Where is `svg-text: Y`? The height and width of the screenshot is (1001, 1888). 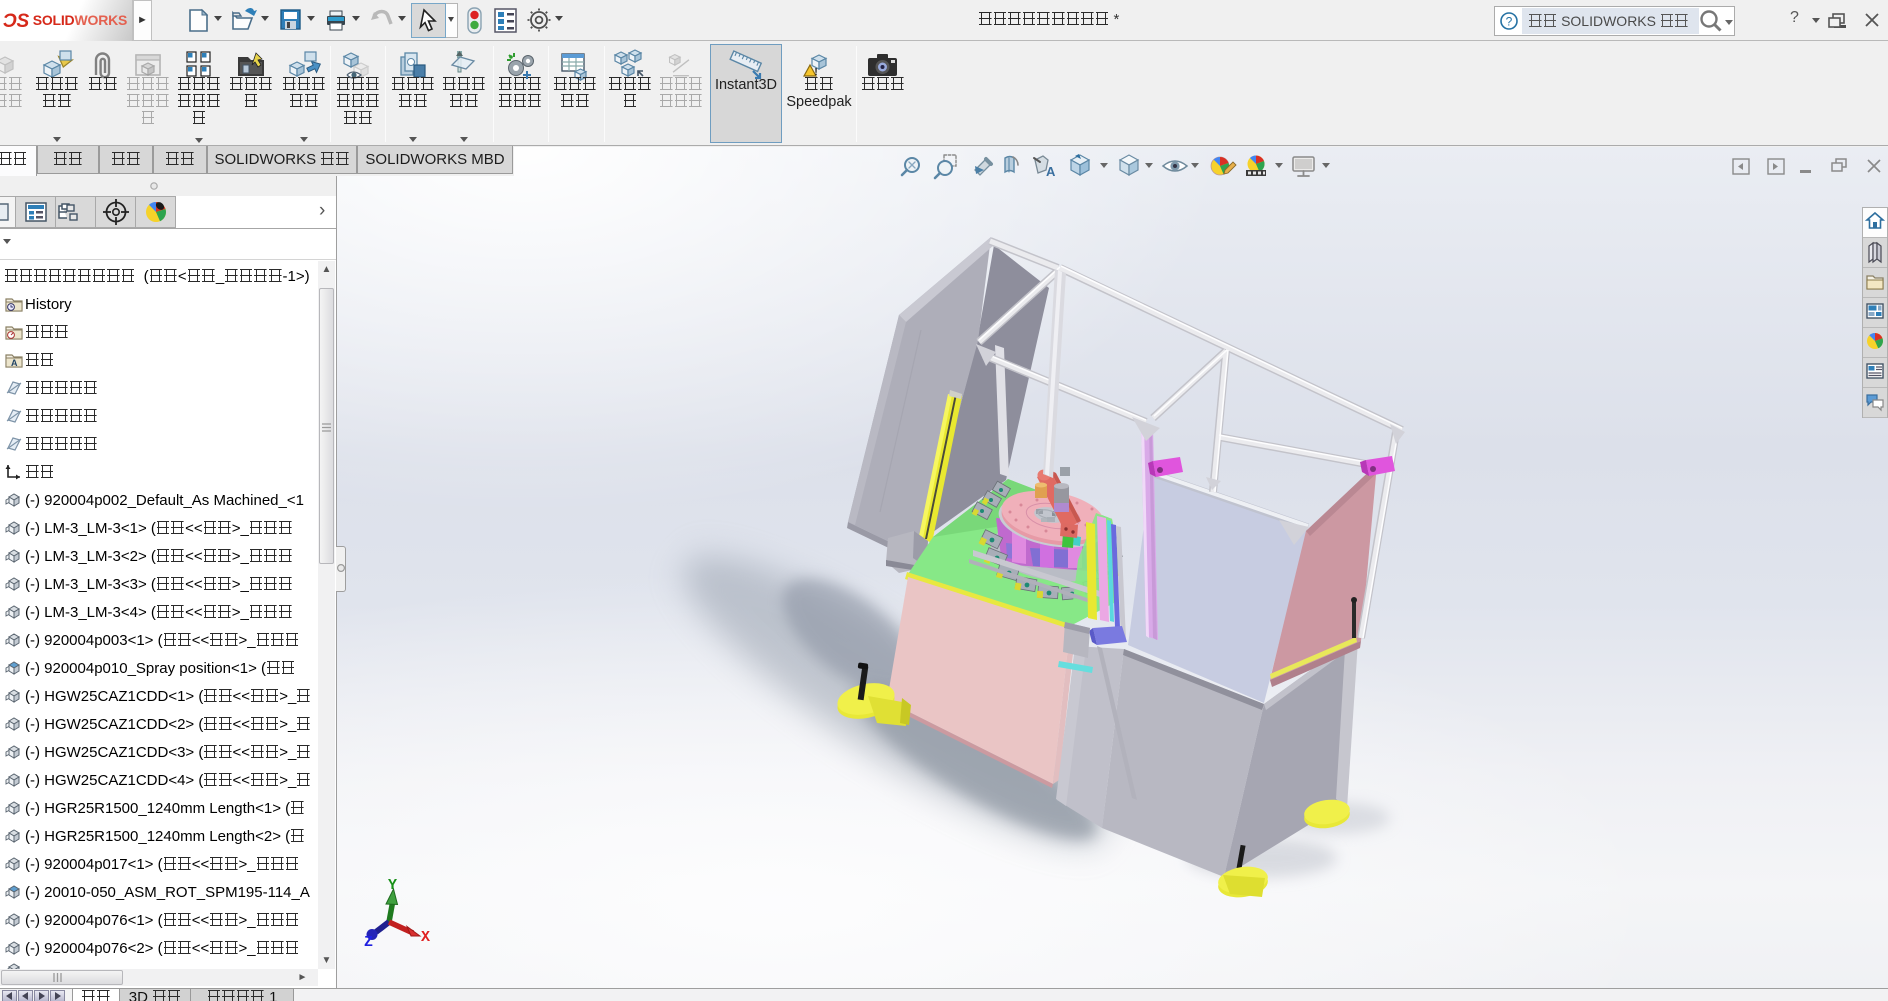 svg-text: Y is located at coordinates (392, 885).